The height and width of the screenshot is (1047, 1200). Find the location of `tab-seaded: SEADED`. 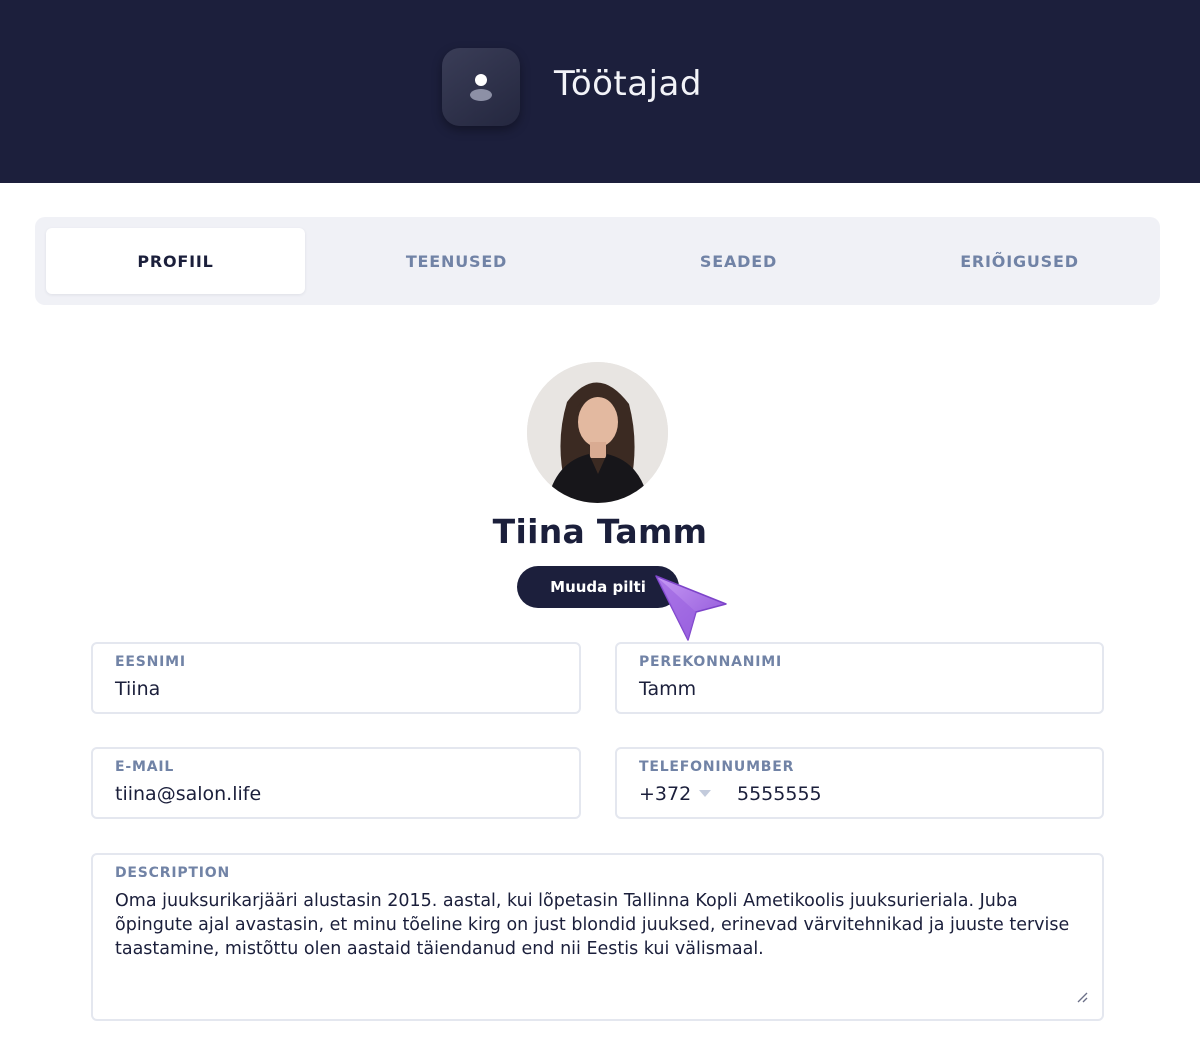

tab-seaded: SEADED is located at coordinates (738, 261).